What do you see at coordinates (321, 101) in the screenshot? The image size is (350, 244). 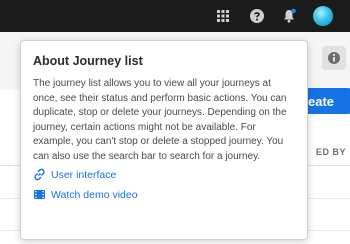 I see `create-button-label: eate` at bounding box center [321, 101].